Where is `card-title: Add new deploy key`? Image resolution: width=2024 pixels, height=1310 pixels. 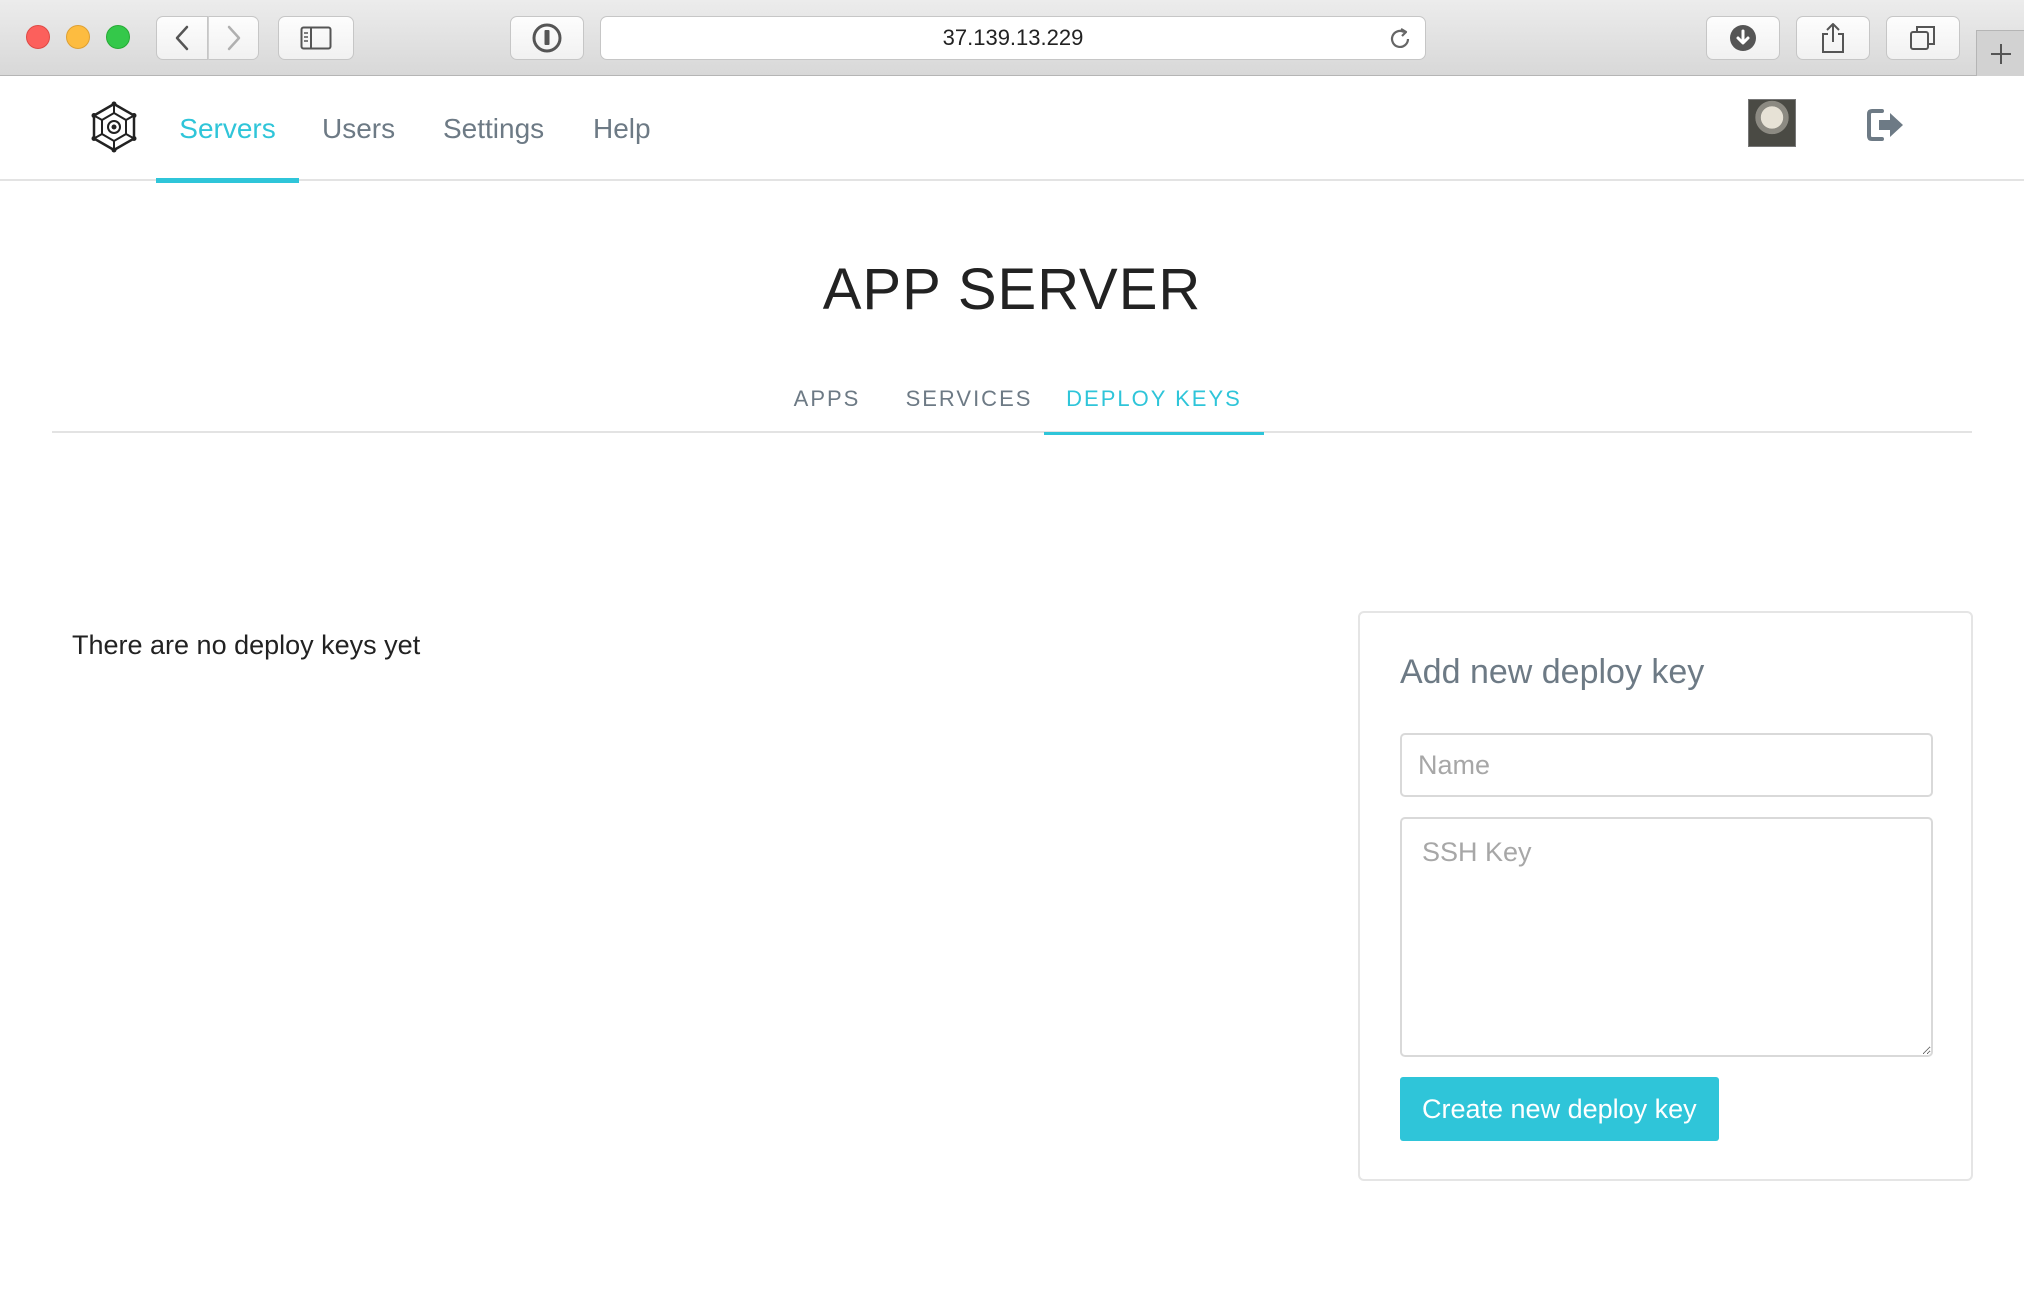 card-title: Add new deploy key is located at coordinates (1552, 672).